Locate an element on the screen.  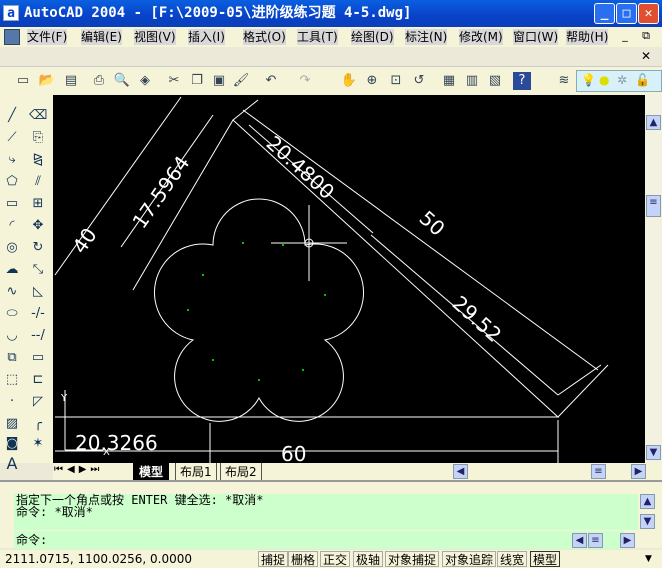
ortho-toggle: 正交 is located at coordinates (335, 559).